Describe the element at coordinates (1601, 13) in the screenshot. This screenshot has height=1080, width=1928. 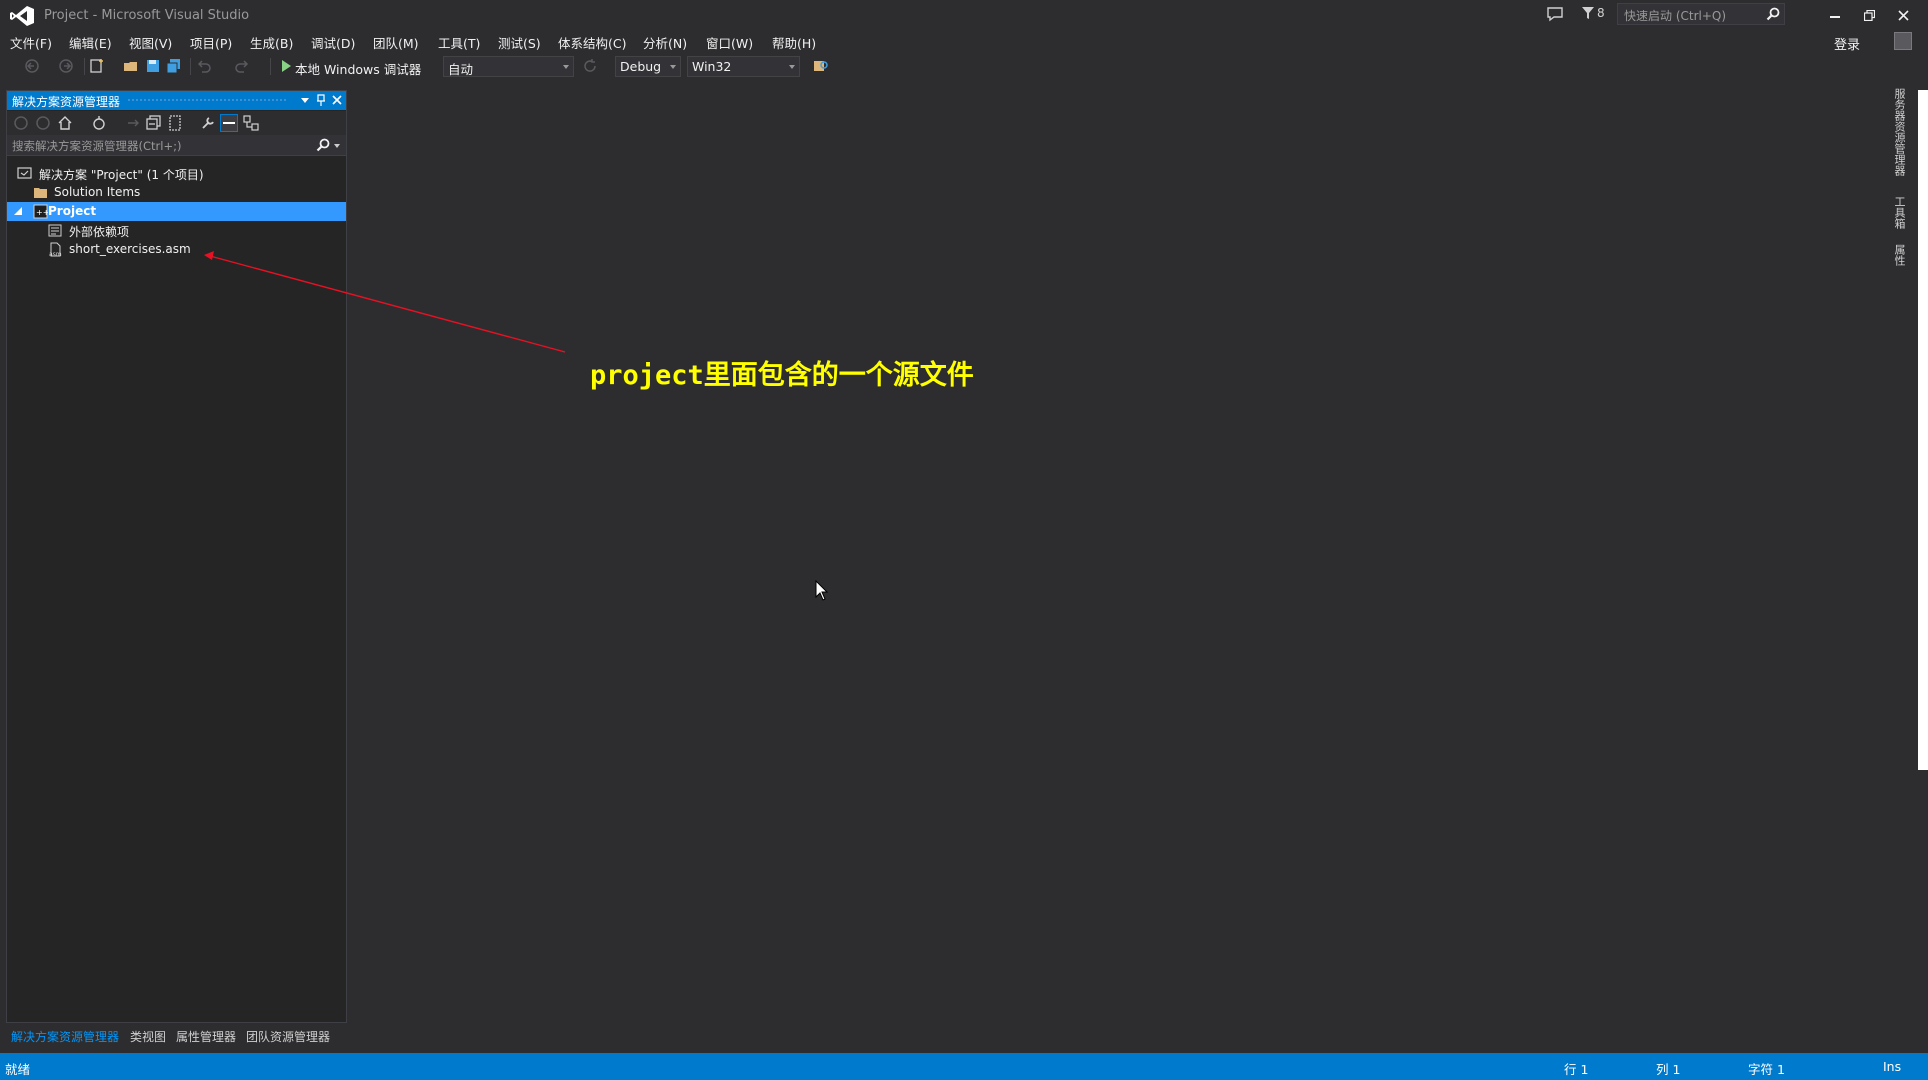
I see `notification-count: 8` at that location.